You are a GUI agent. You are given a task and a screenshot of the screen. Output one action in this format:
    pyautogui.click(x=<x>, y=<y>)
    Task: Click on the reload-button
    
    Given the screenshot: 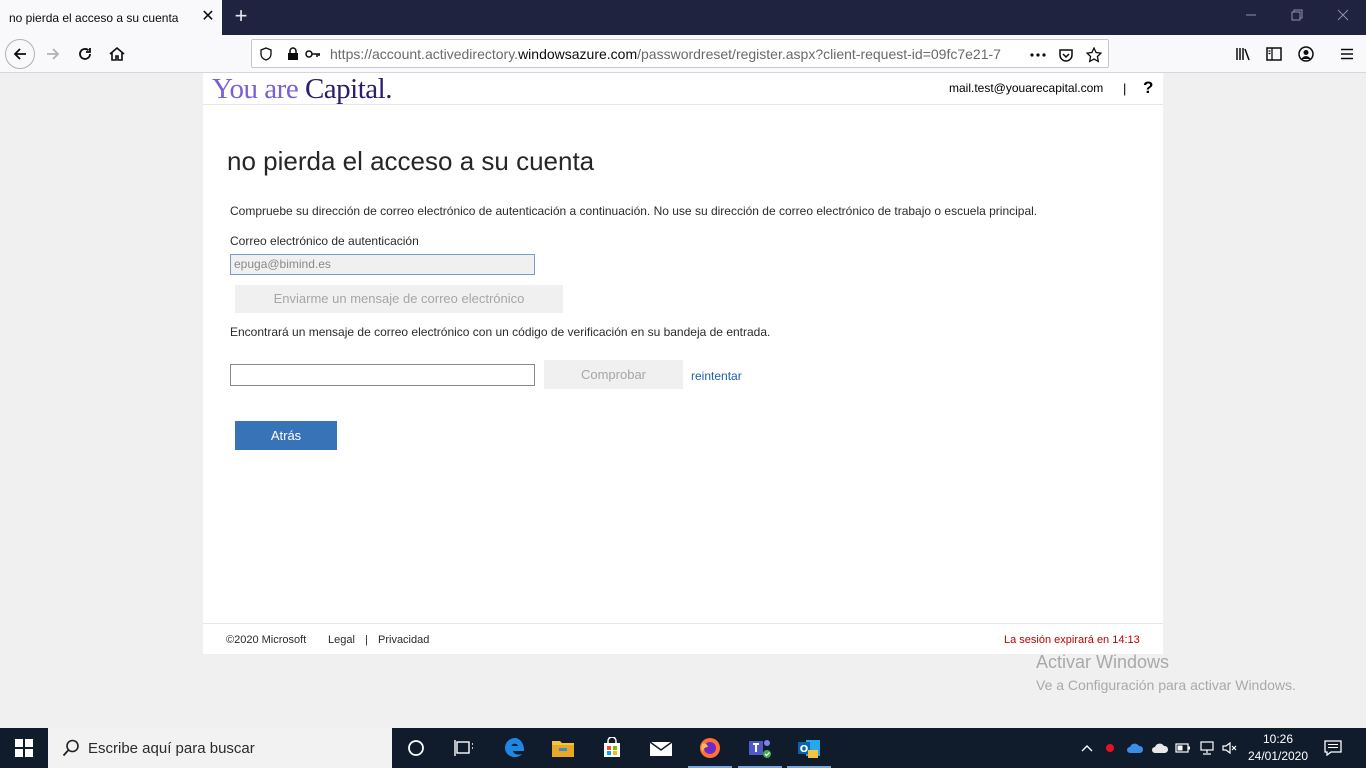 What is the action you would take?
    pyautogui.click(x=85, y=54)
    